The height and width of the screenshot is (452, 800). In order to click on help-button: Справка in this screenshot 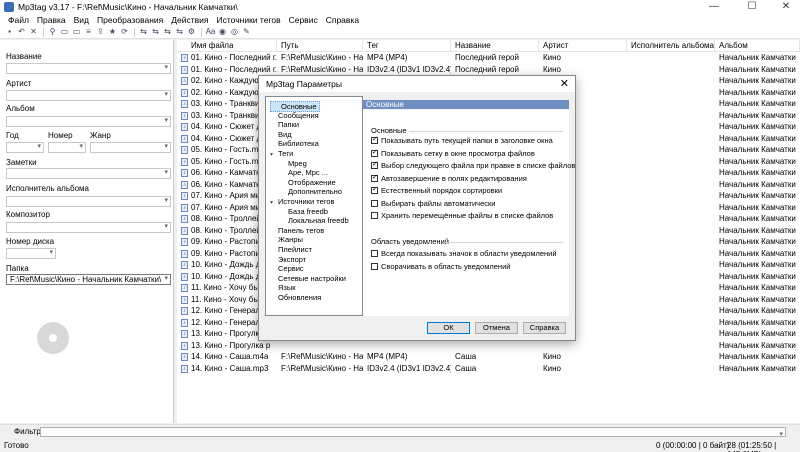, I will do `click(544, 328)`.